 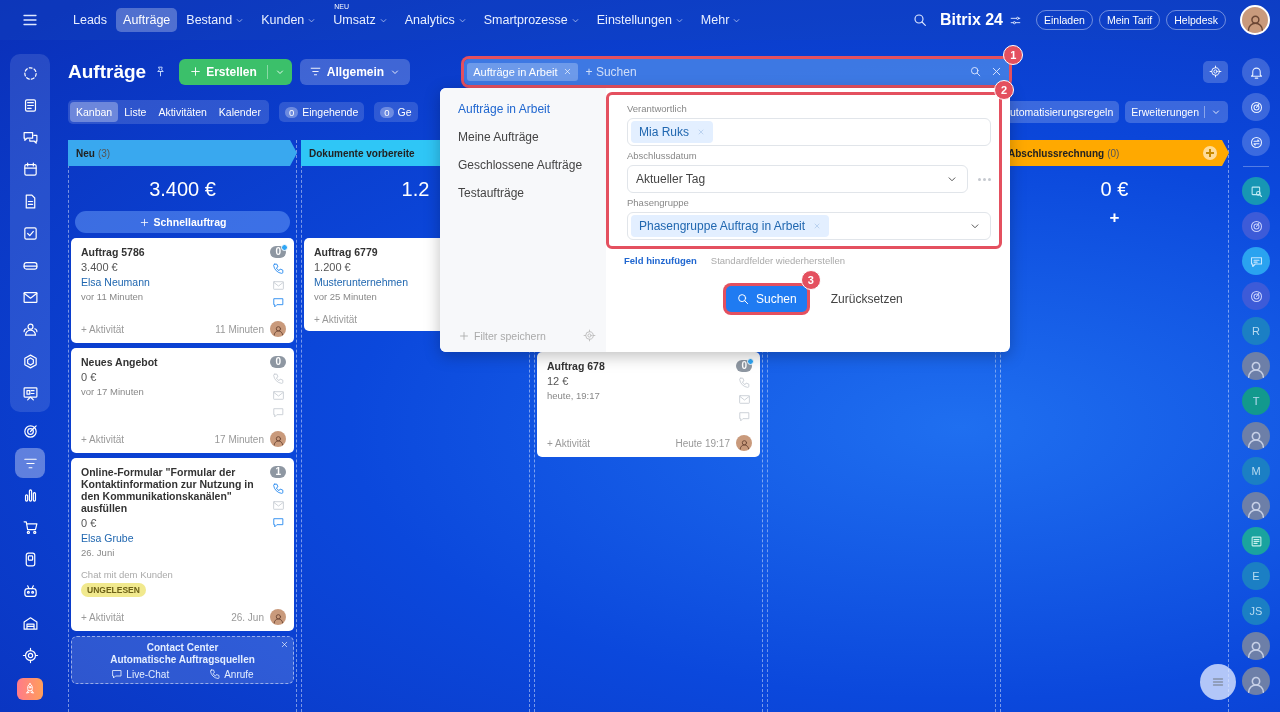 I want to click on ring-app-icon, so click(x=1256, y=226).